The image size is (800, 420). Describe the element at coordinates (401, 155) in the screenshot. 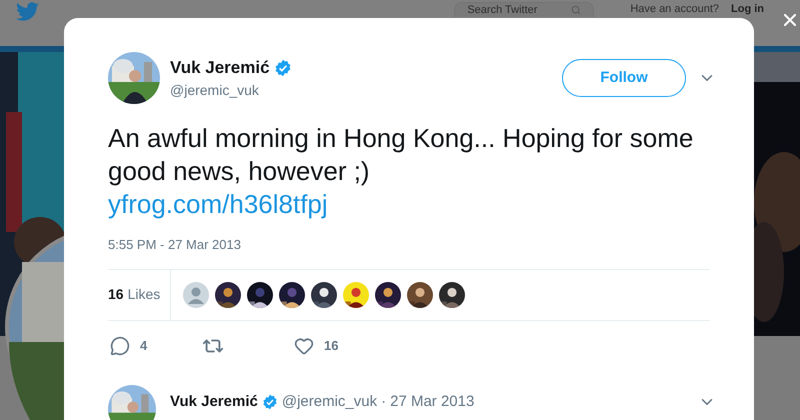

I see `tweet-text: An awful morning in Hong Kong... Hoping for some good news, however ;)` at that location.